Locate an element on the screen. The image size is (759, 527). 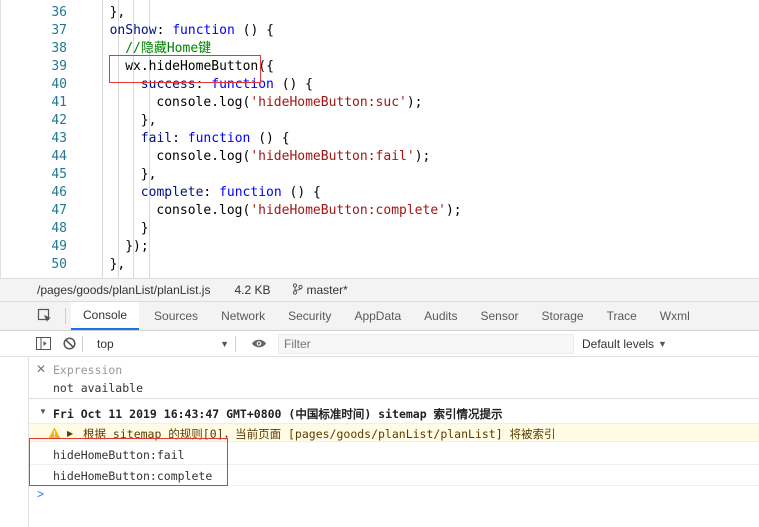
line-number: 36 is located at coordinates (59, 12).